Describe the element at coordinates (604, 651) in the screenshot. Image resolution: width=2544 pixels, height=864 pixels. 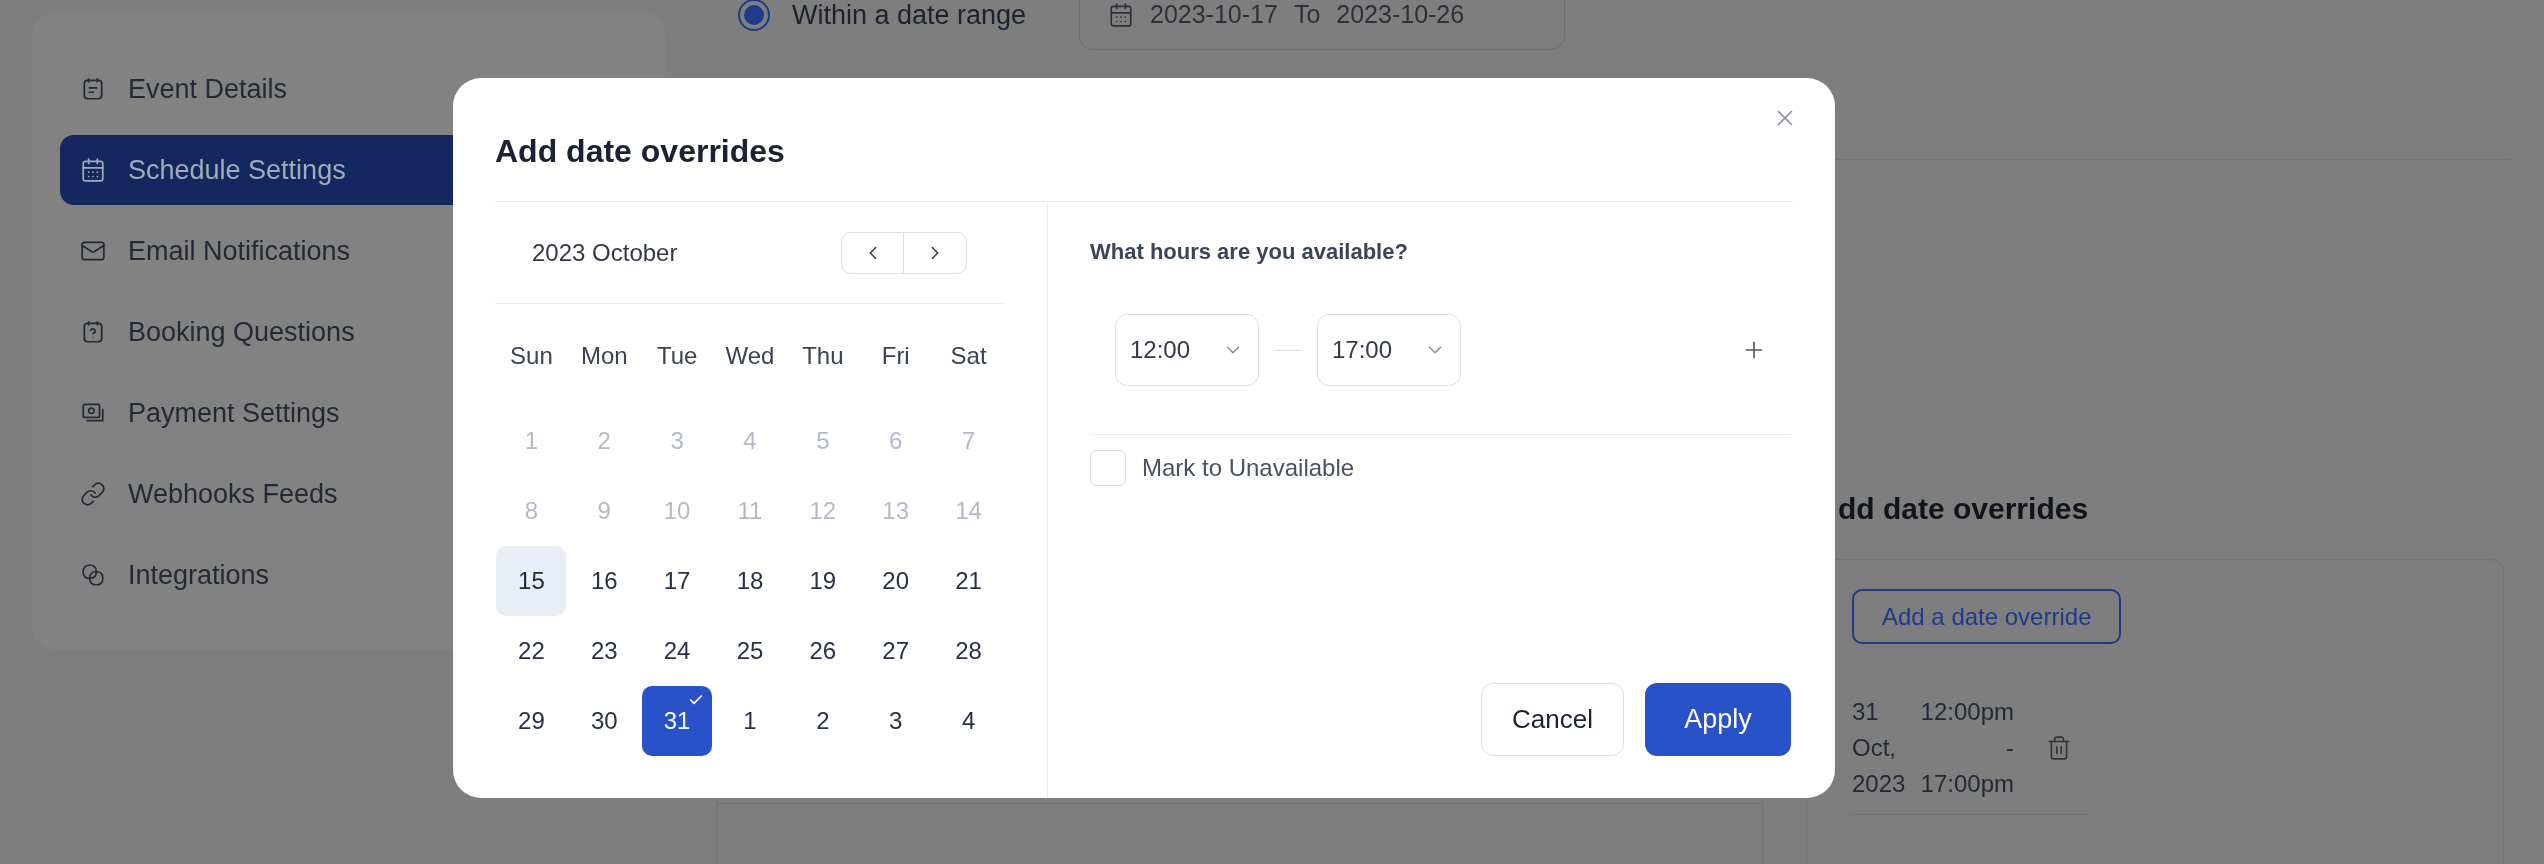
I see `calendar-day: 23` at that location.